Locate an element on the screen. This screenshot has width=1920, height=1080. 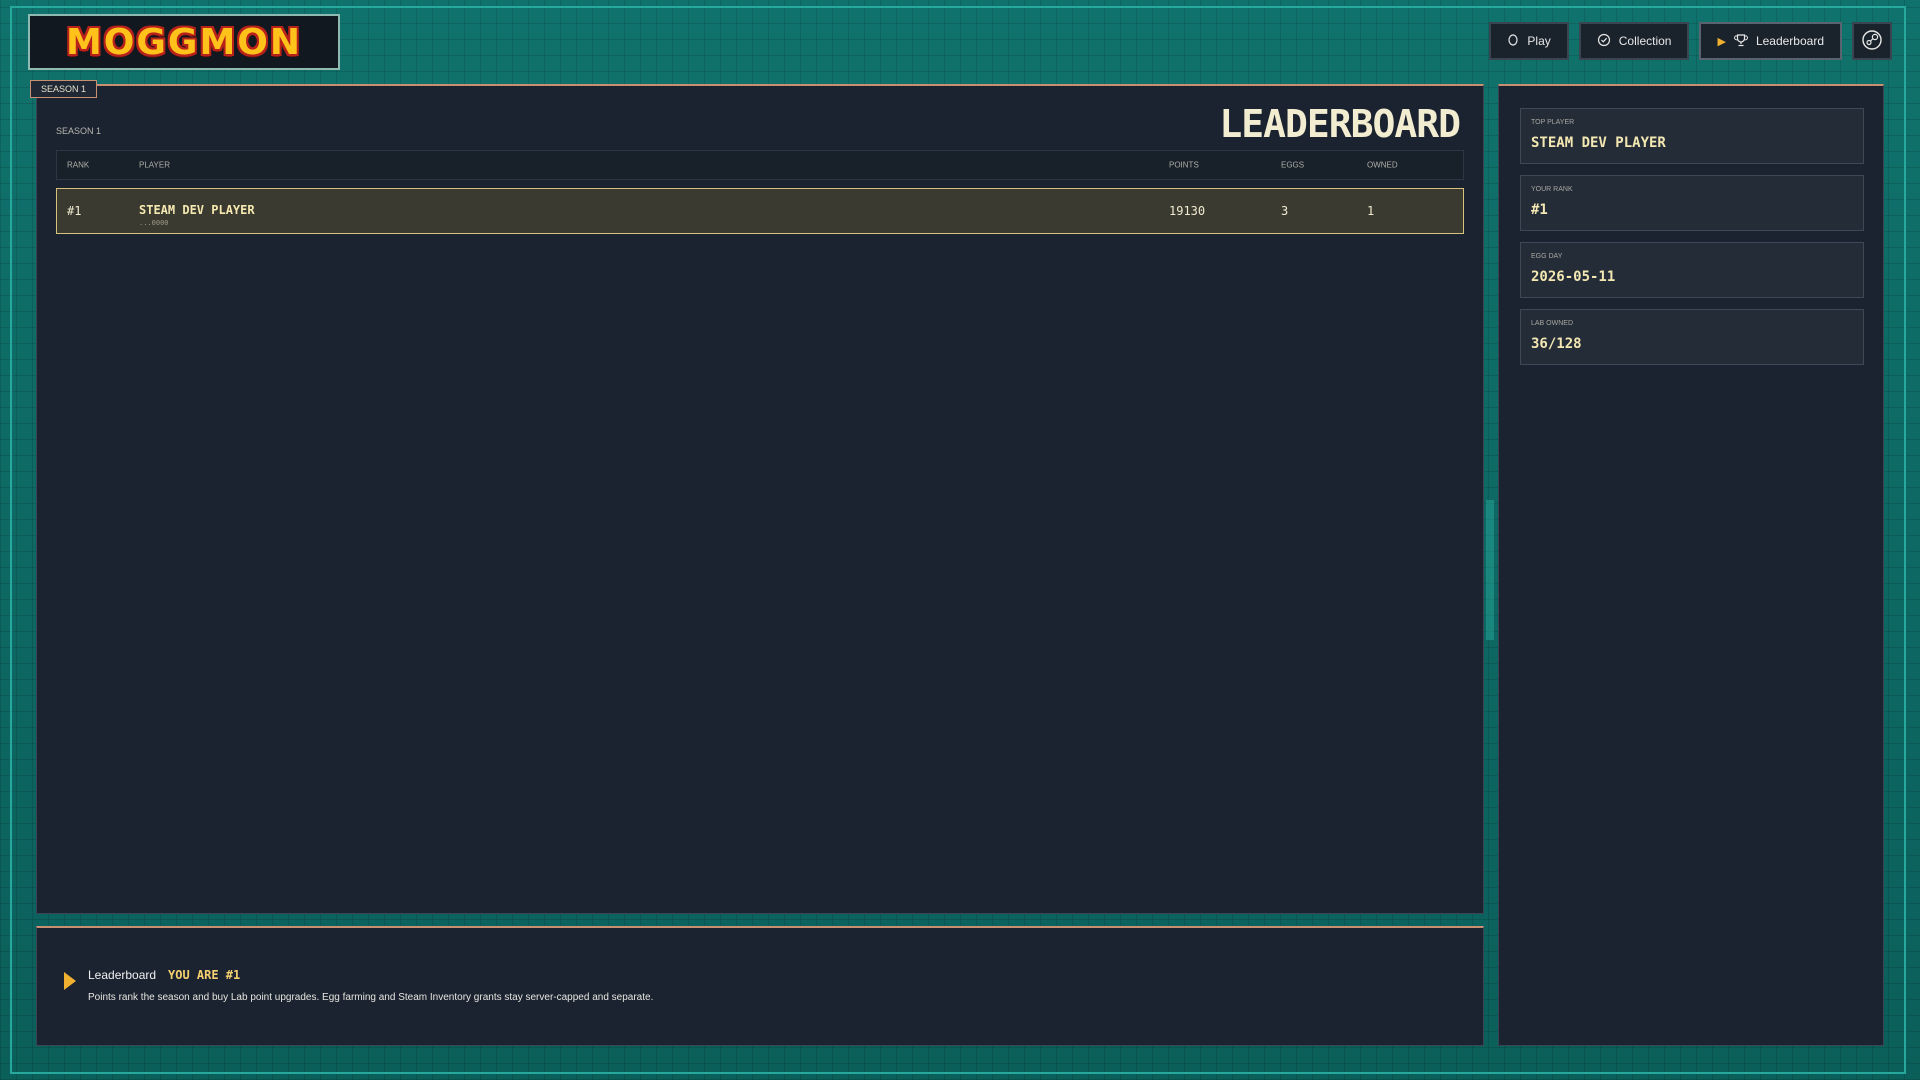
play-button: Play is located at coordinates (1529, 41).